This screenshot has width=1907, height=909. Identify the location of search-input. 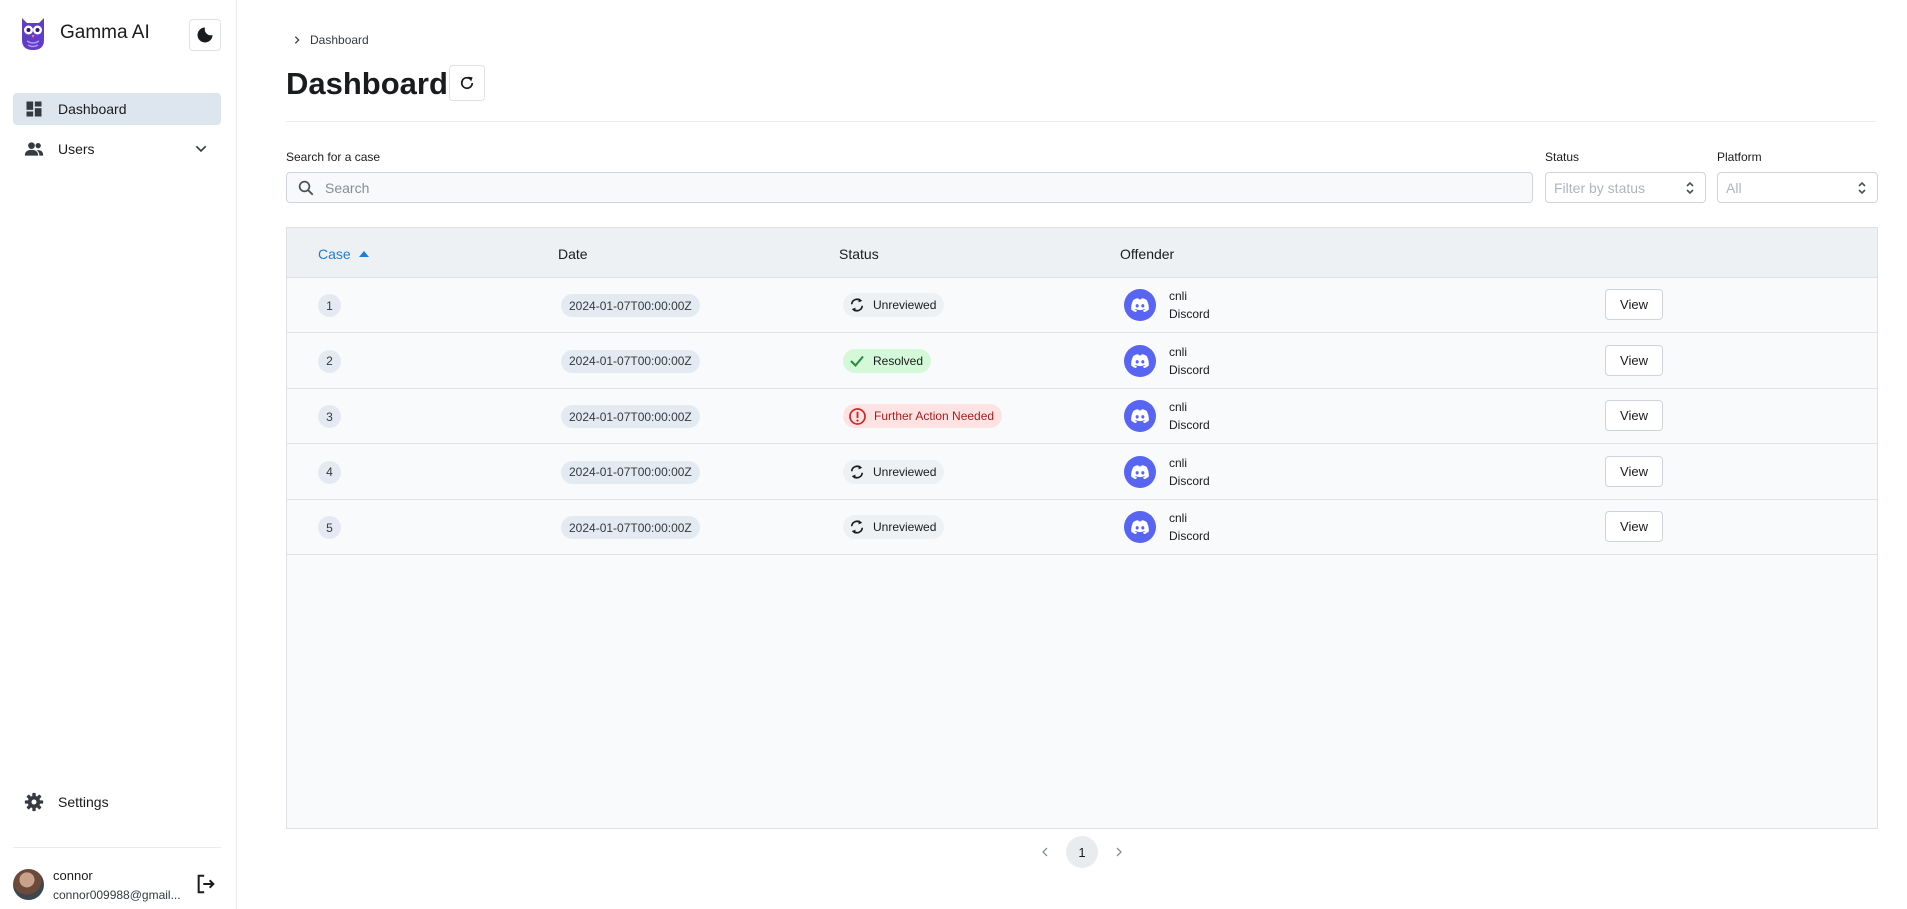
(915, 187).